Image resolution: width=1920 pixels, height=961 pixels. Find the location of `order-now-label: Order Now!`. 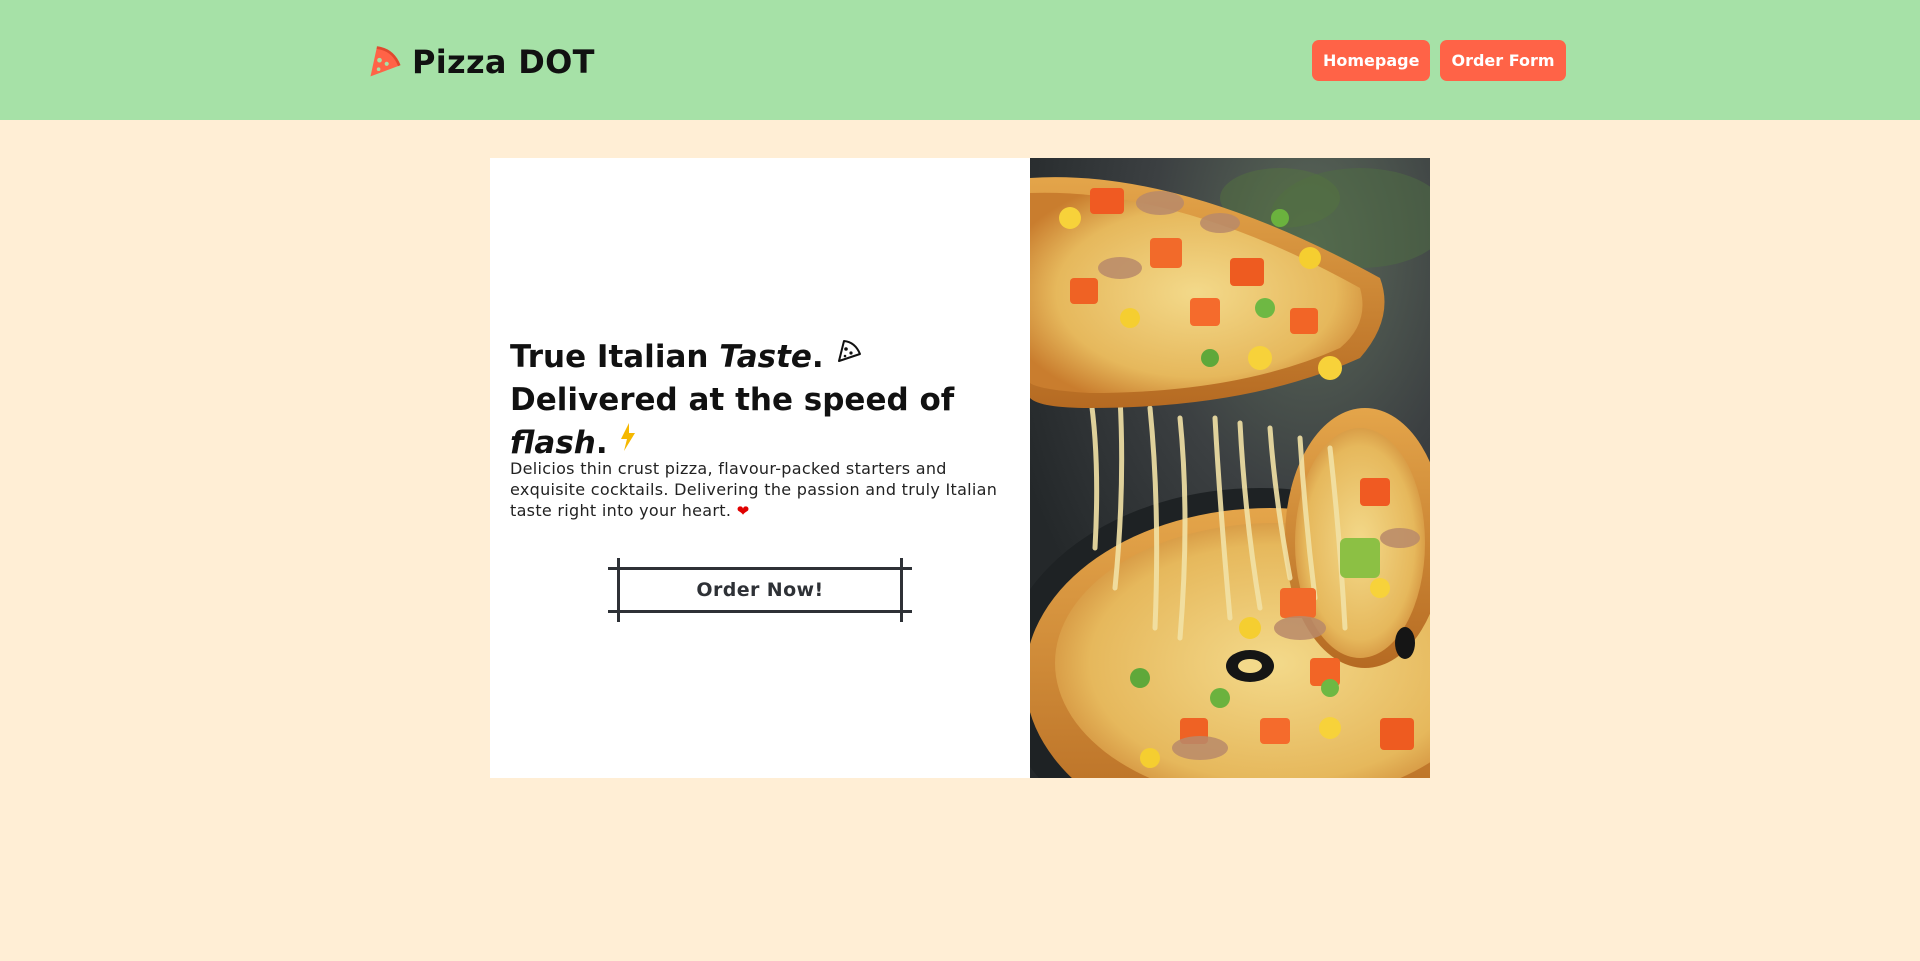

order-now-label: Order Now! is located at coordinates (760, 590).